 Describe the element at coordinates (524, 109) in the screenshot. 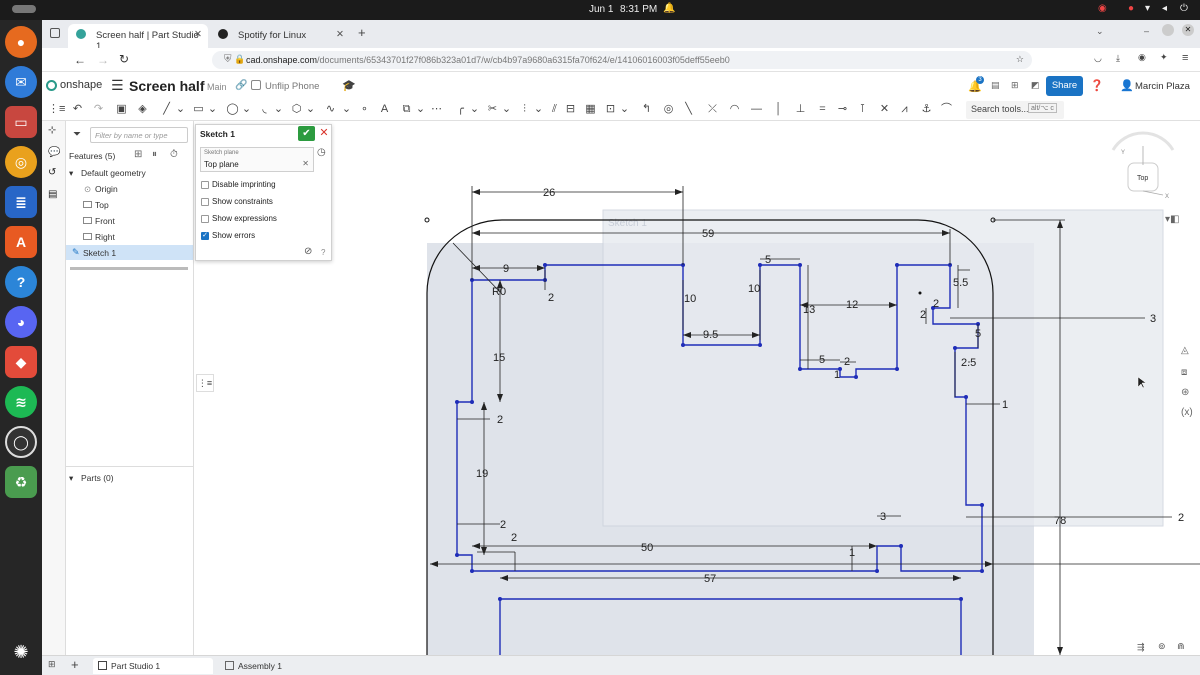

I see `offset-tool-icon: ⫶` at that location.